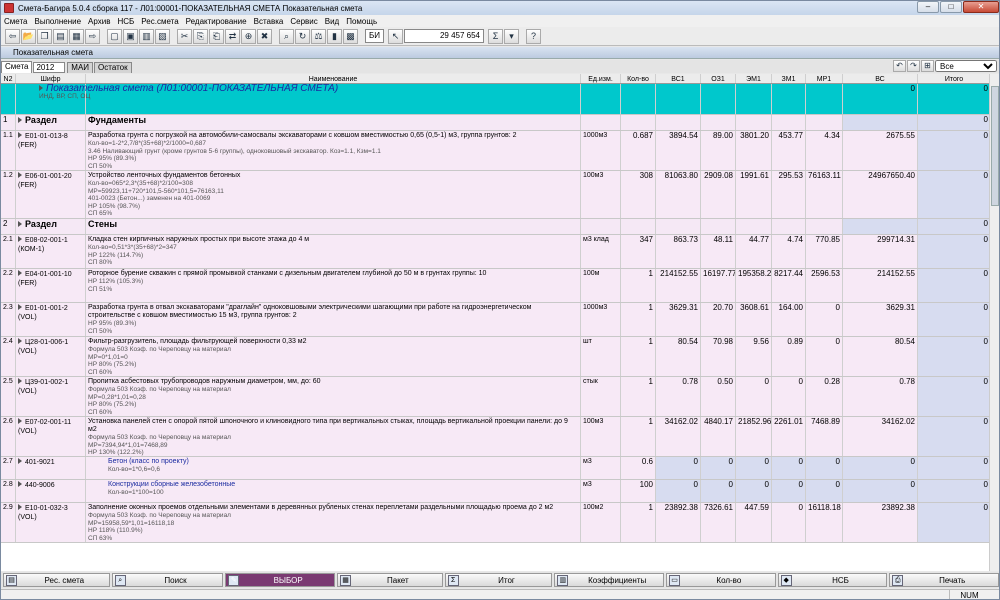  What do you see at coordinates (159, 21) in the screenshot?
I see `menu-item-4: Рес.смета` at bounding box center [159, 21].